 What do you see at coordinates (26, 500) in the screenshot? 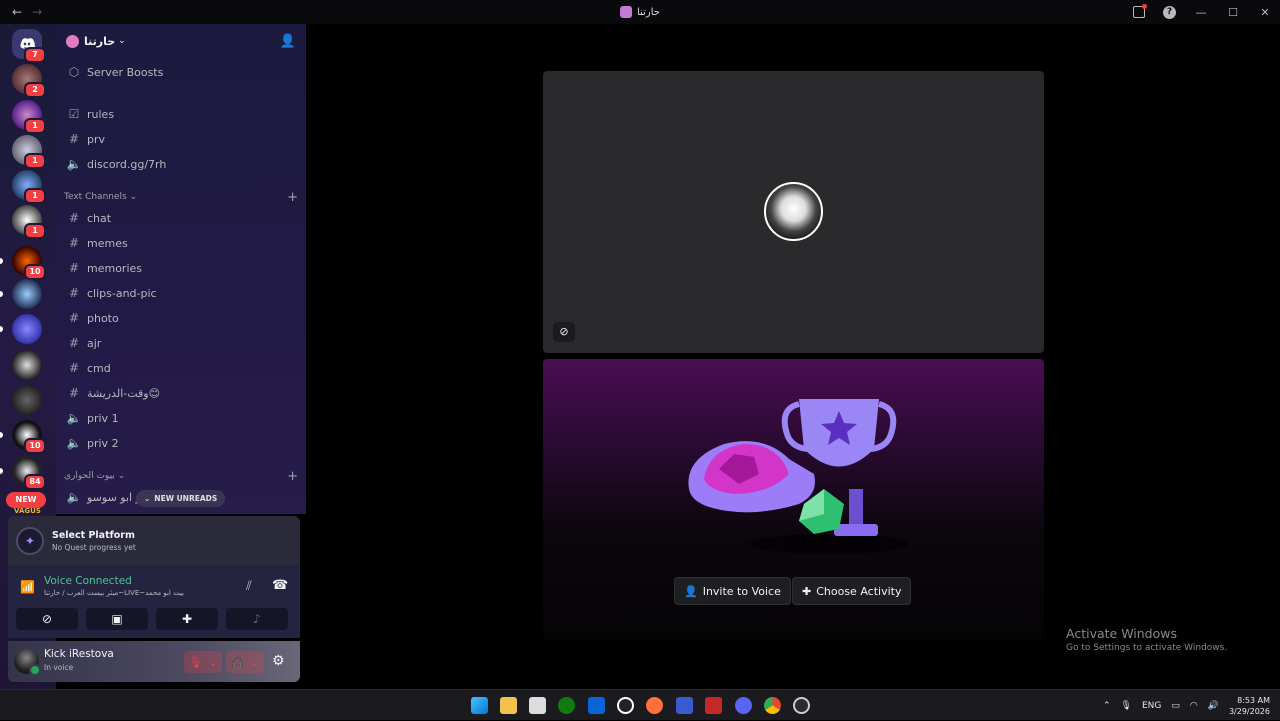
I see `new-unreads-pill: NEW` at bounding box center [26, 500].